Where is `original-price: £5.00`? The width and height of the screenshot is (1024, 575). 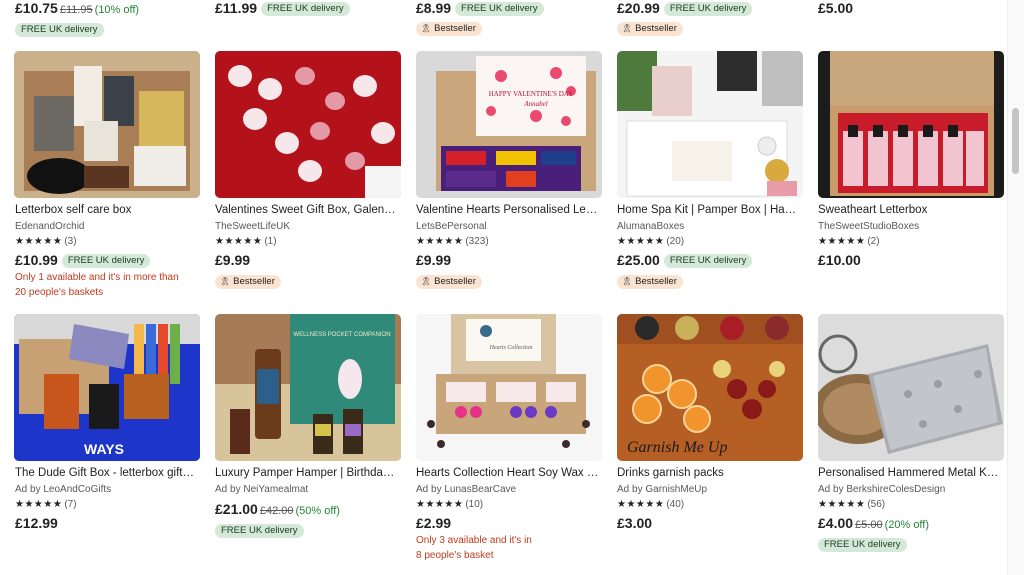 original-price: £5.00 is located at coordinates (869, 525).